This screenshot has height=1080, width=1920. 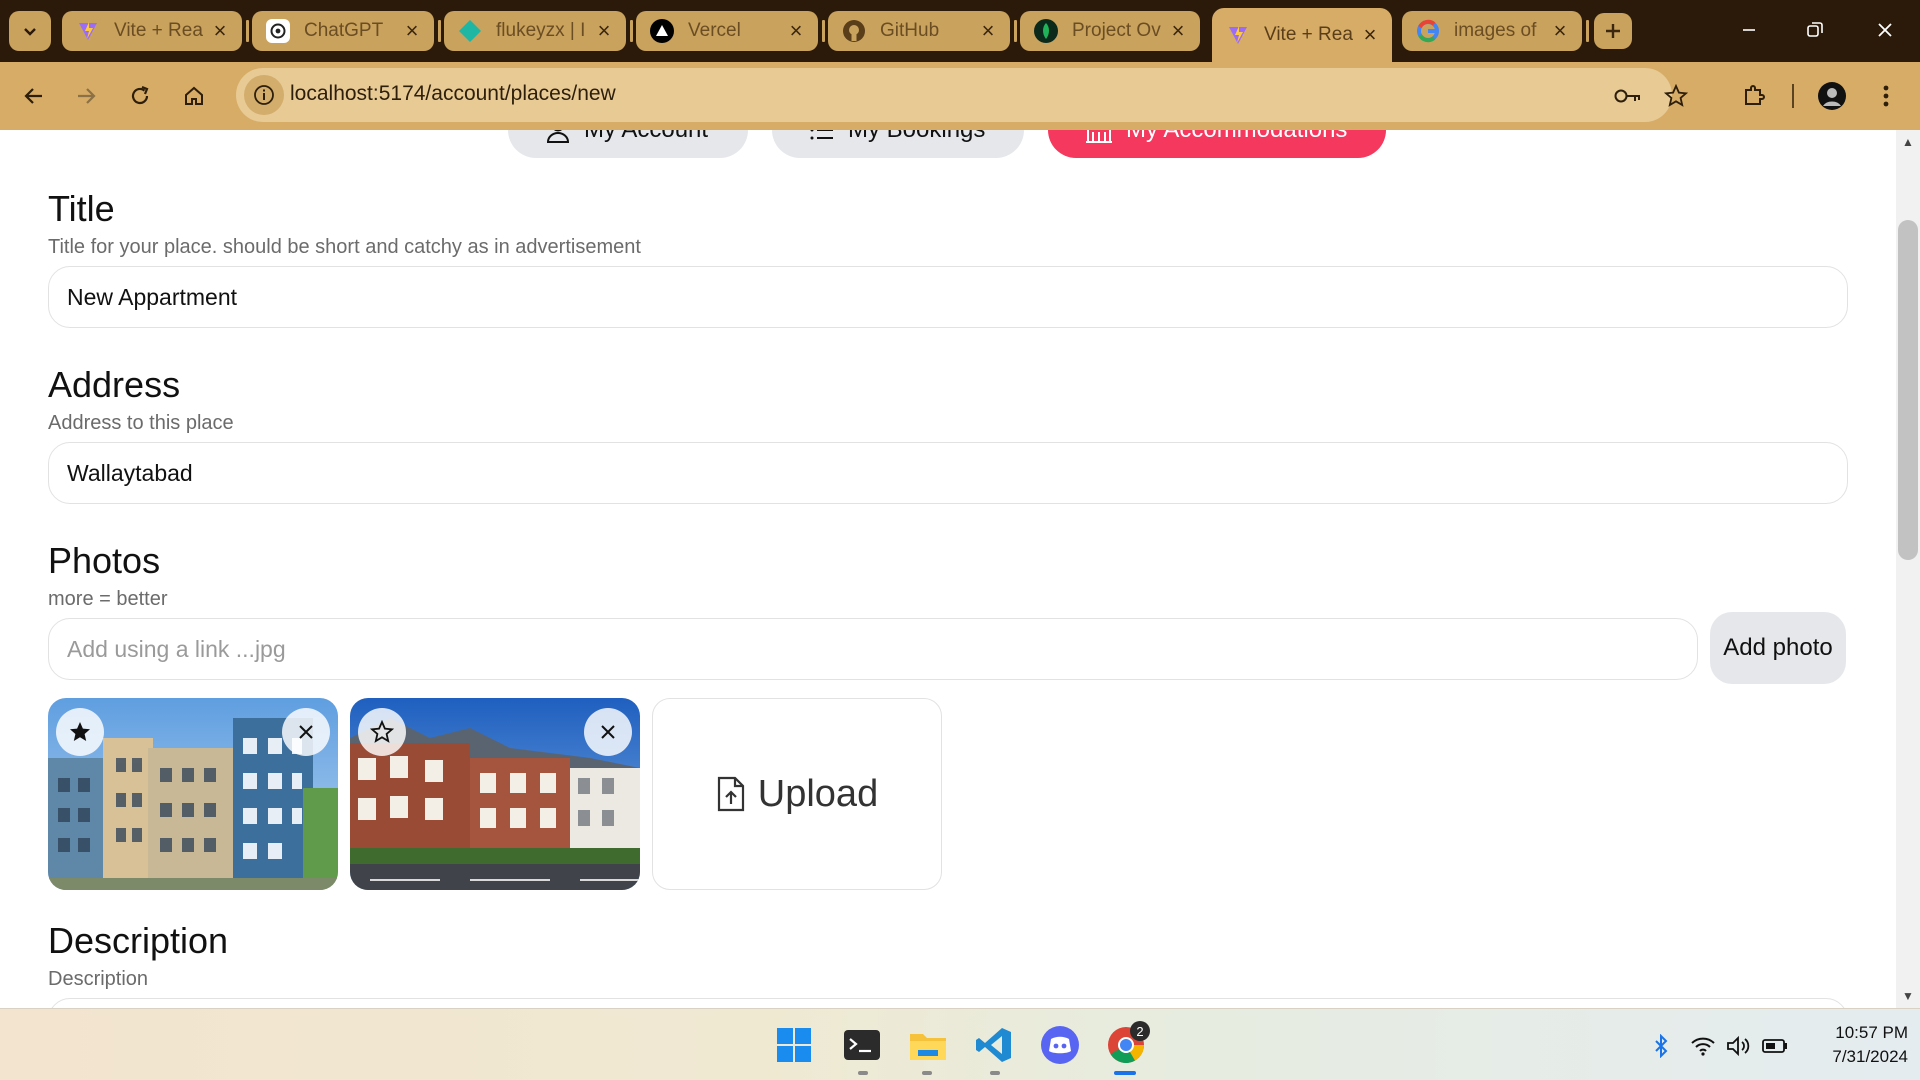 What do you see at coordinates (1778, 648) in the screenshot?
I see `add-photo-button: Add photo` at bounding box center [1778, 648].